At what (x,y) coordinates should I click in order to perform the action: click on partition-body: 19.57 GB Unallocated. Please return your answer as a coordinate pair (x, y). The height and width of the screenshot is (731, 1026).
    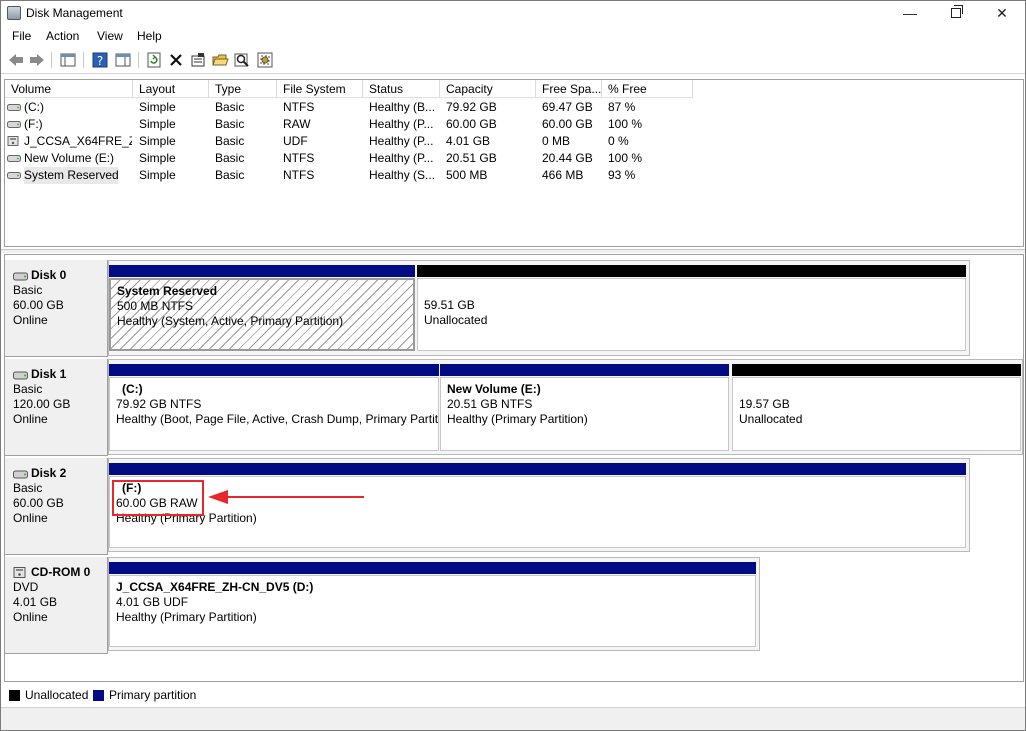
    Looking at the image, I should click on (876, 414).